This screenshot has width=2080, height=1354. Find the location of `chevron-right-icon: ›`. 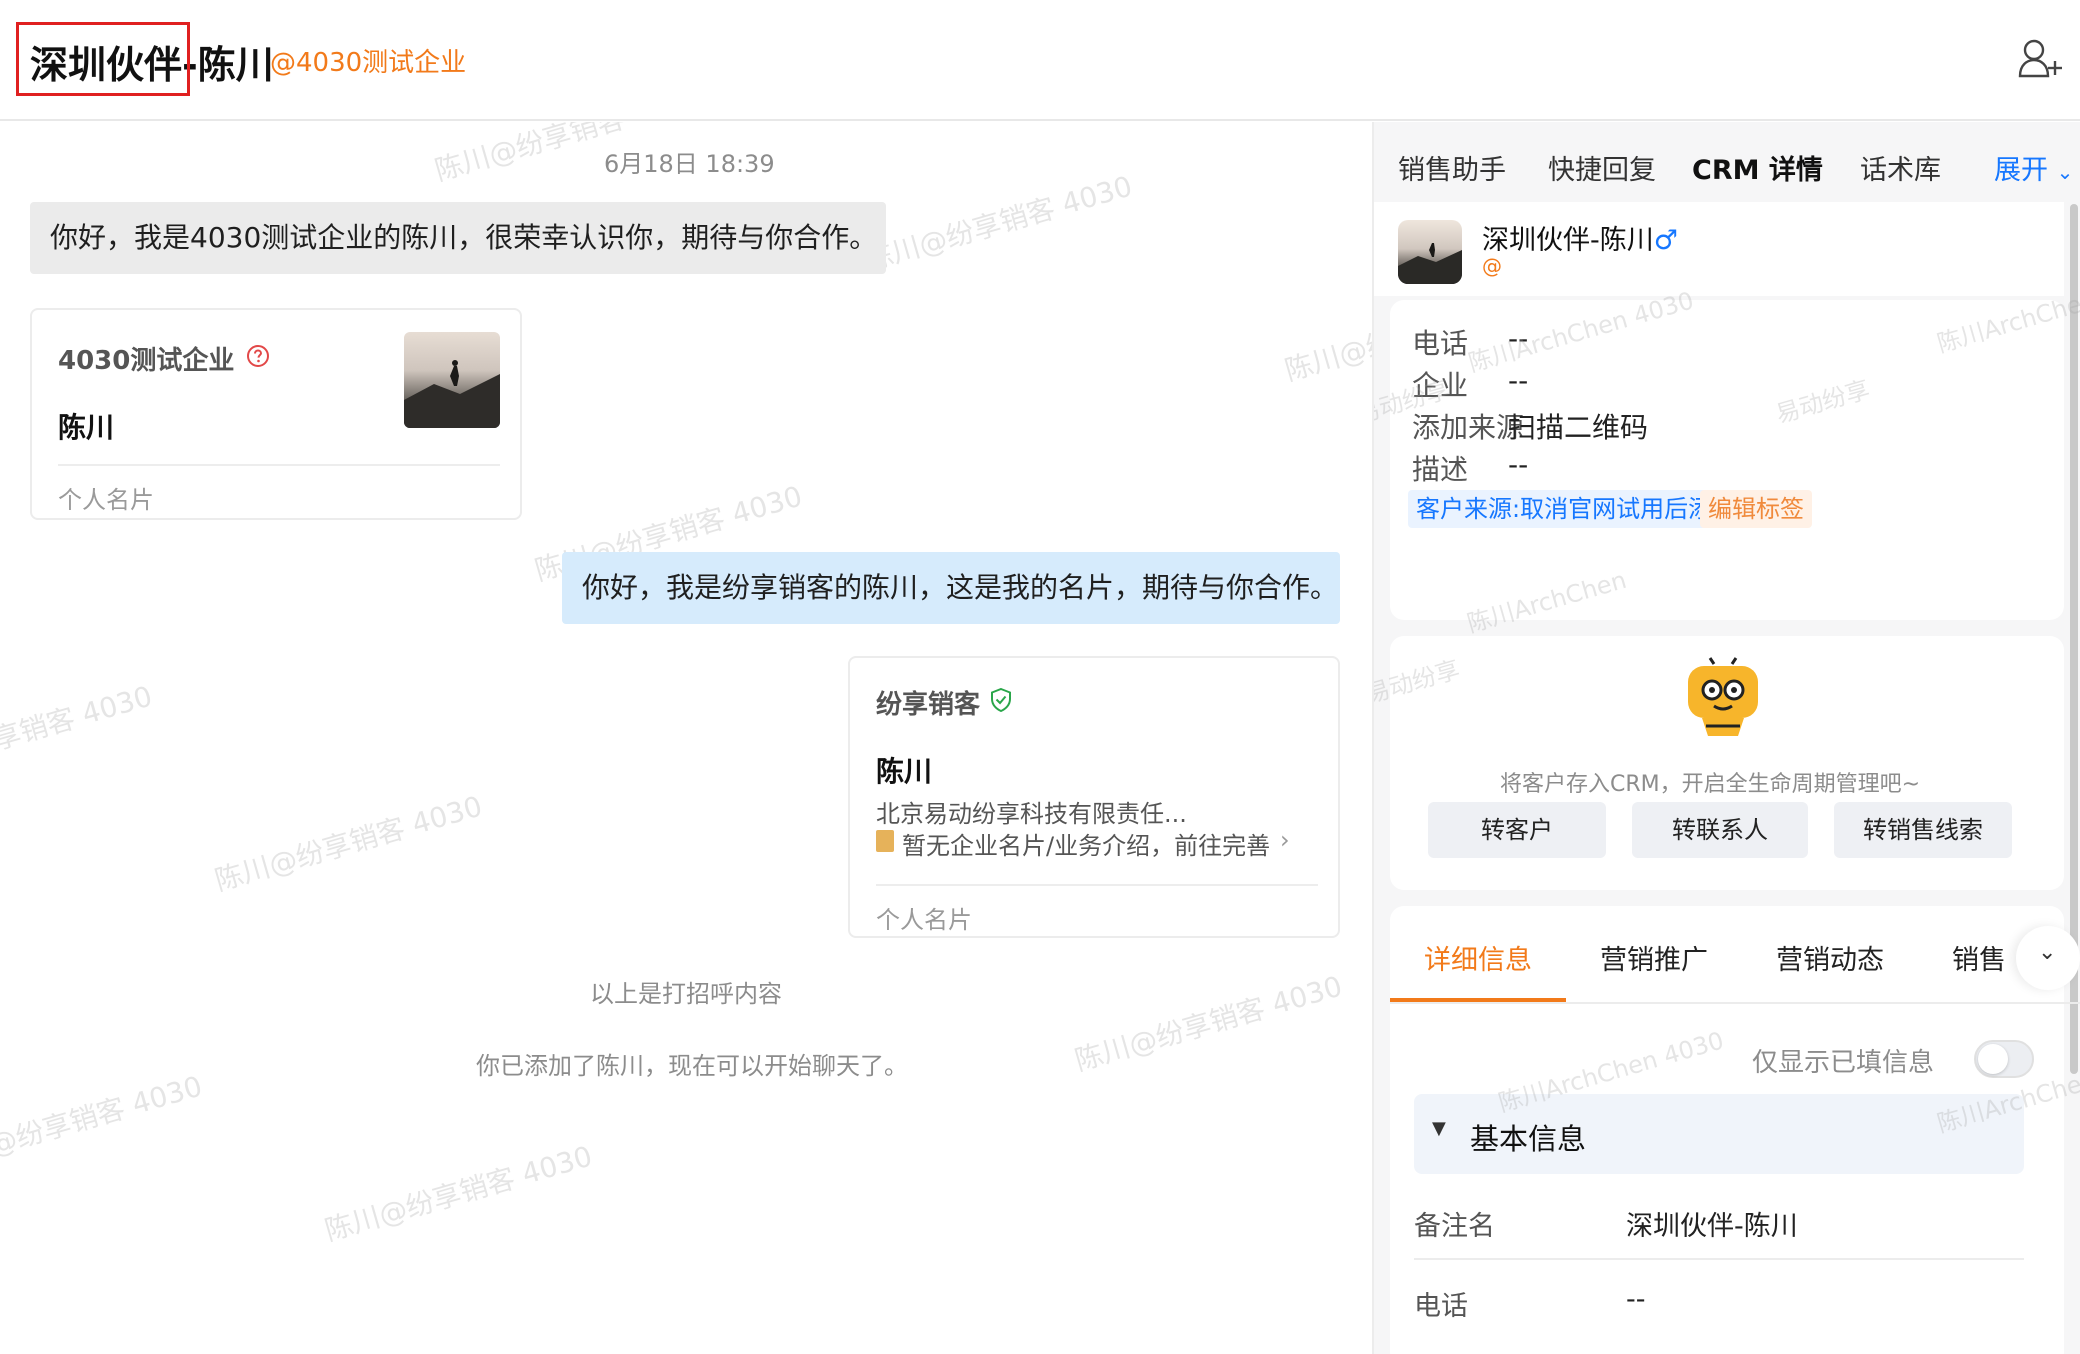

chevron-right-icon: › is located at coordinates (1285, 840).